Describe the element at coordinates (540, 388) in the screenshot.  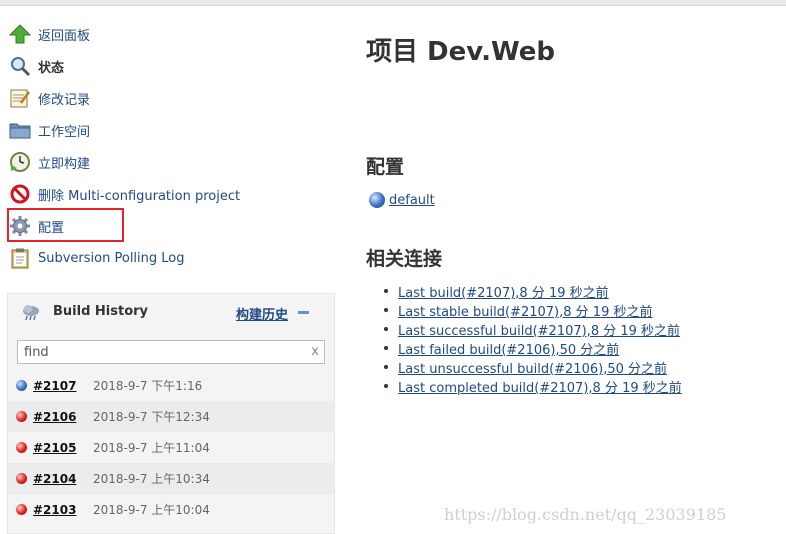
I see `last-completed-build-link: Last completed build(#2107),8 分 19 秒之前` at that location.